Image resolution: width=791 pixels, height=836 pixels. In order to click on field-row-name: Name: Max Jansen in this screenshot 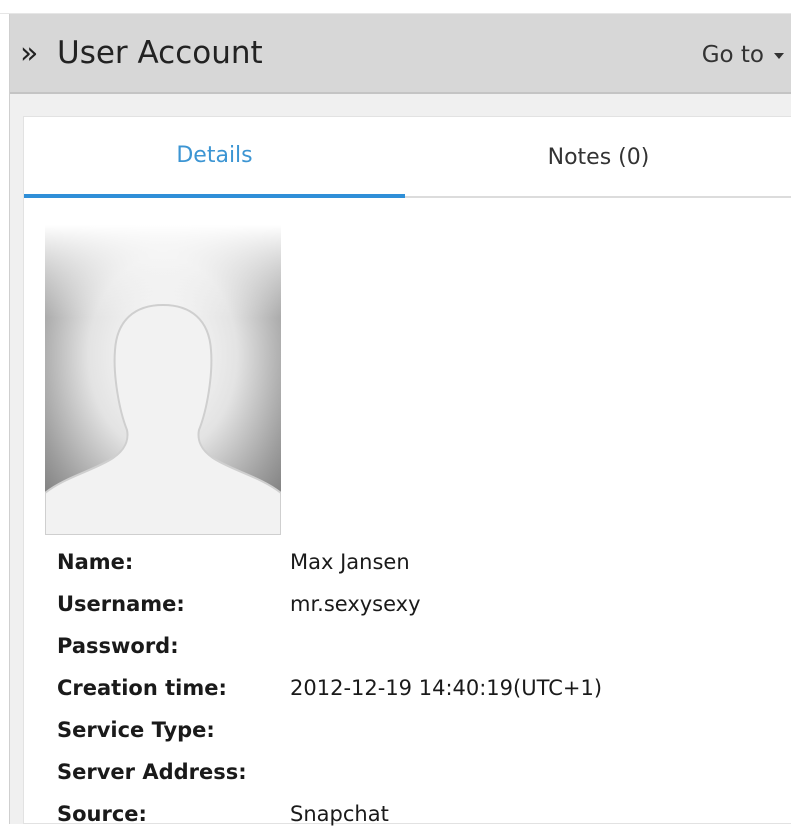, I will do `click(417, 563)`.